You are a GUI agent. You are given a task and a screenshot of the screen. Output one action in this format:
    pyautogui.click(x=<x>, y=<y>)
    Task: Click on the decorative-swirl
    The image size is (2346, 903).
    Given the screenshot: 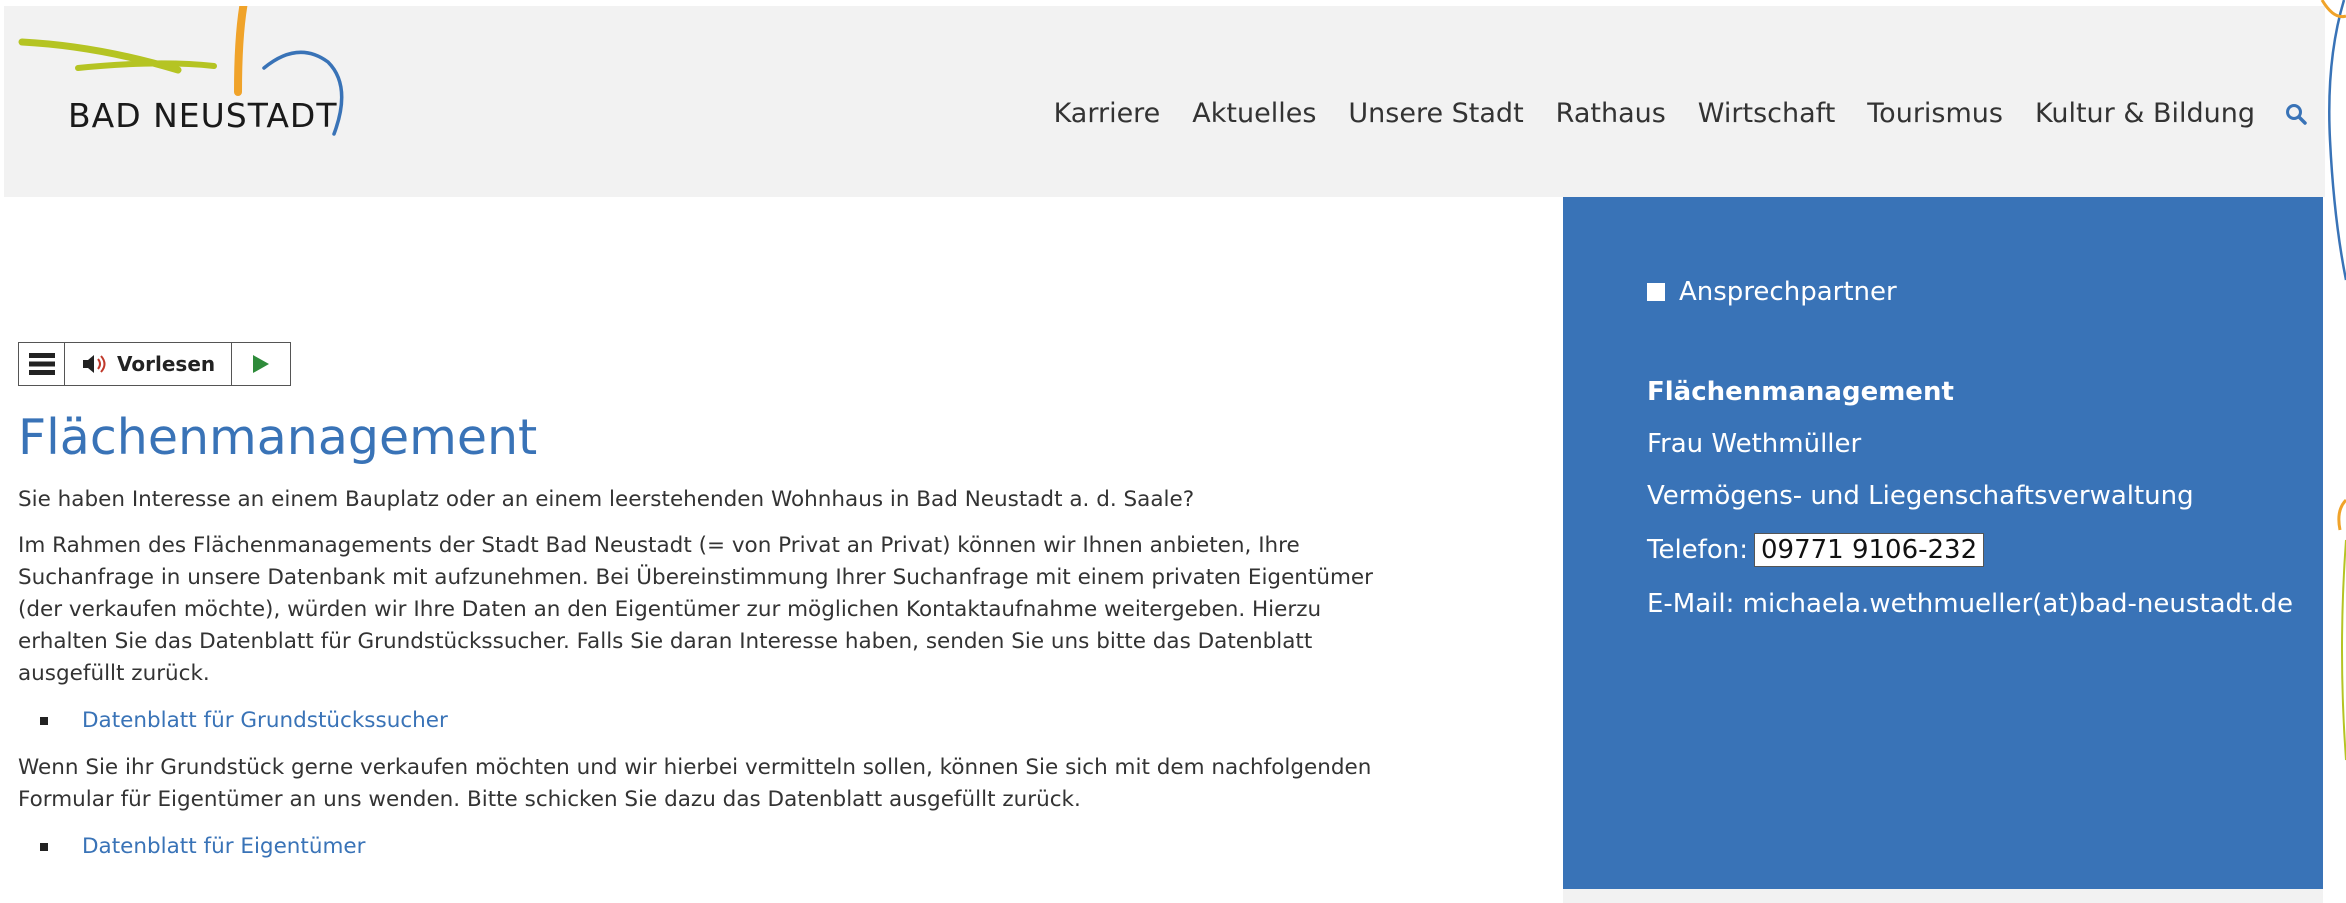 What is the action you would take?
    pyautogui.click(x=2333, y=380)
    